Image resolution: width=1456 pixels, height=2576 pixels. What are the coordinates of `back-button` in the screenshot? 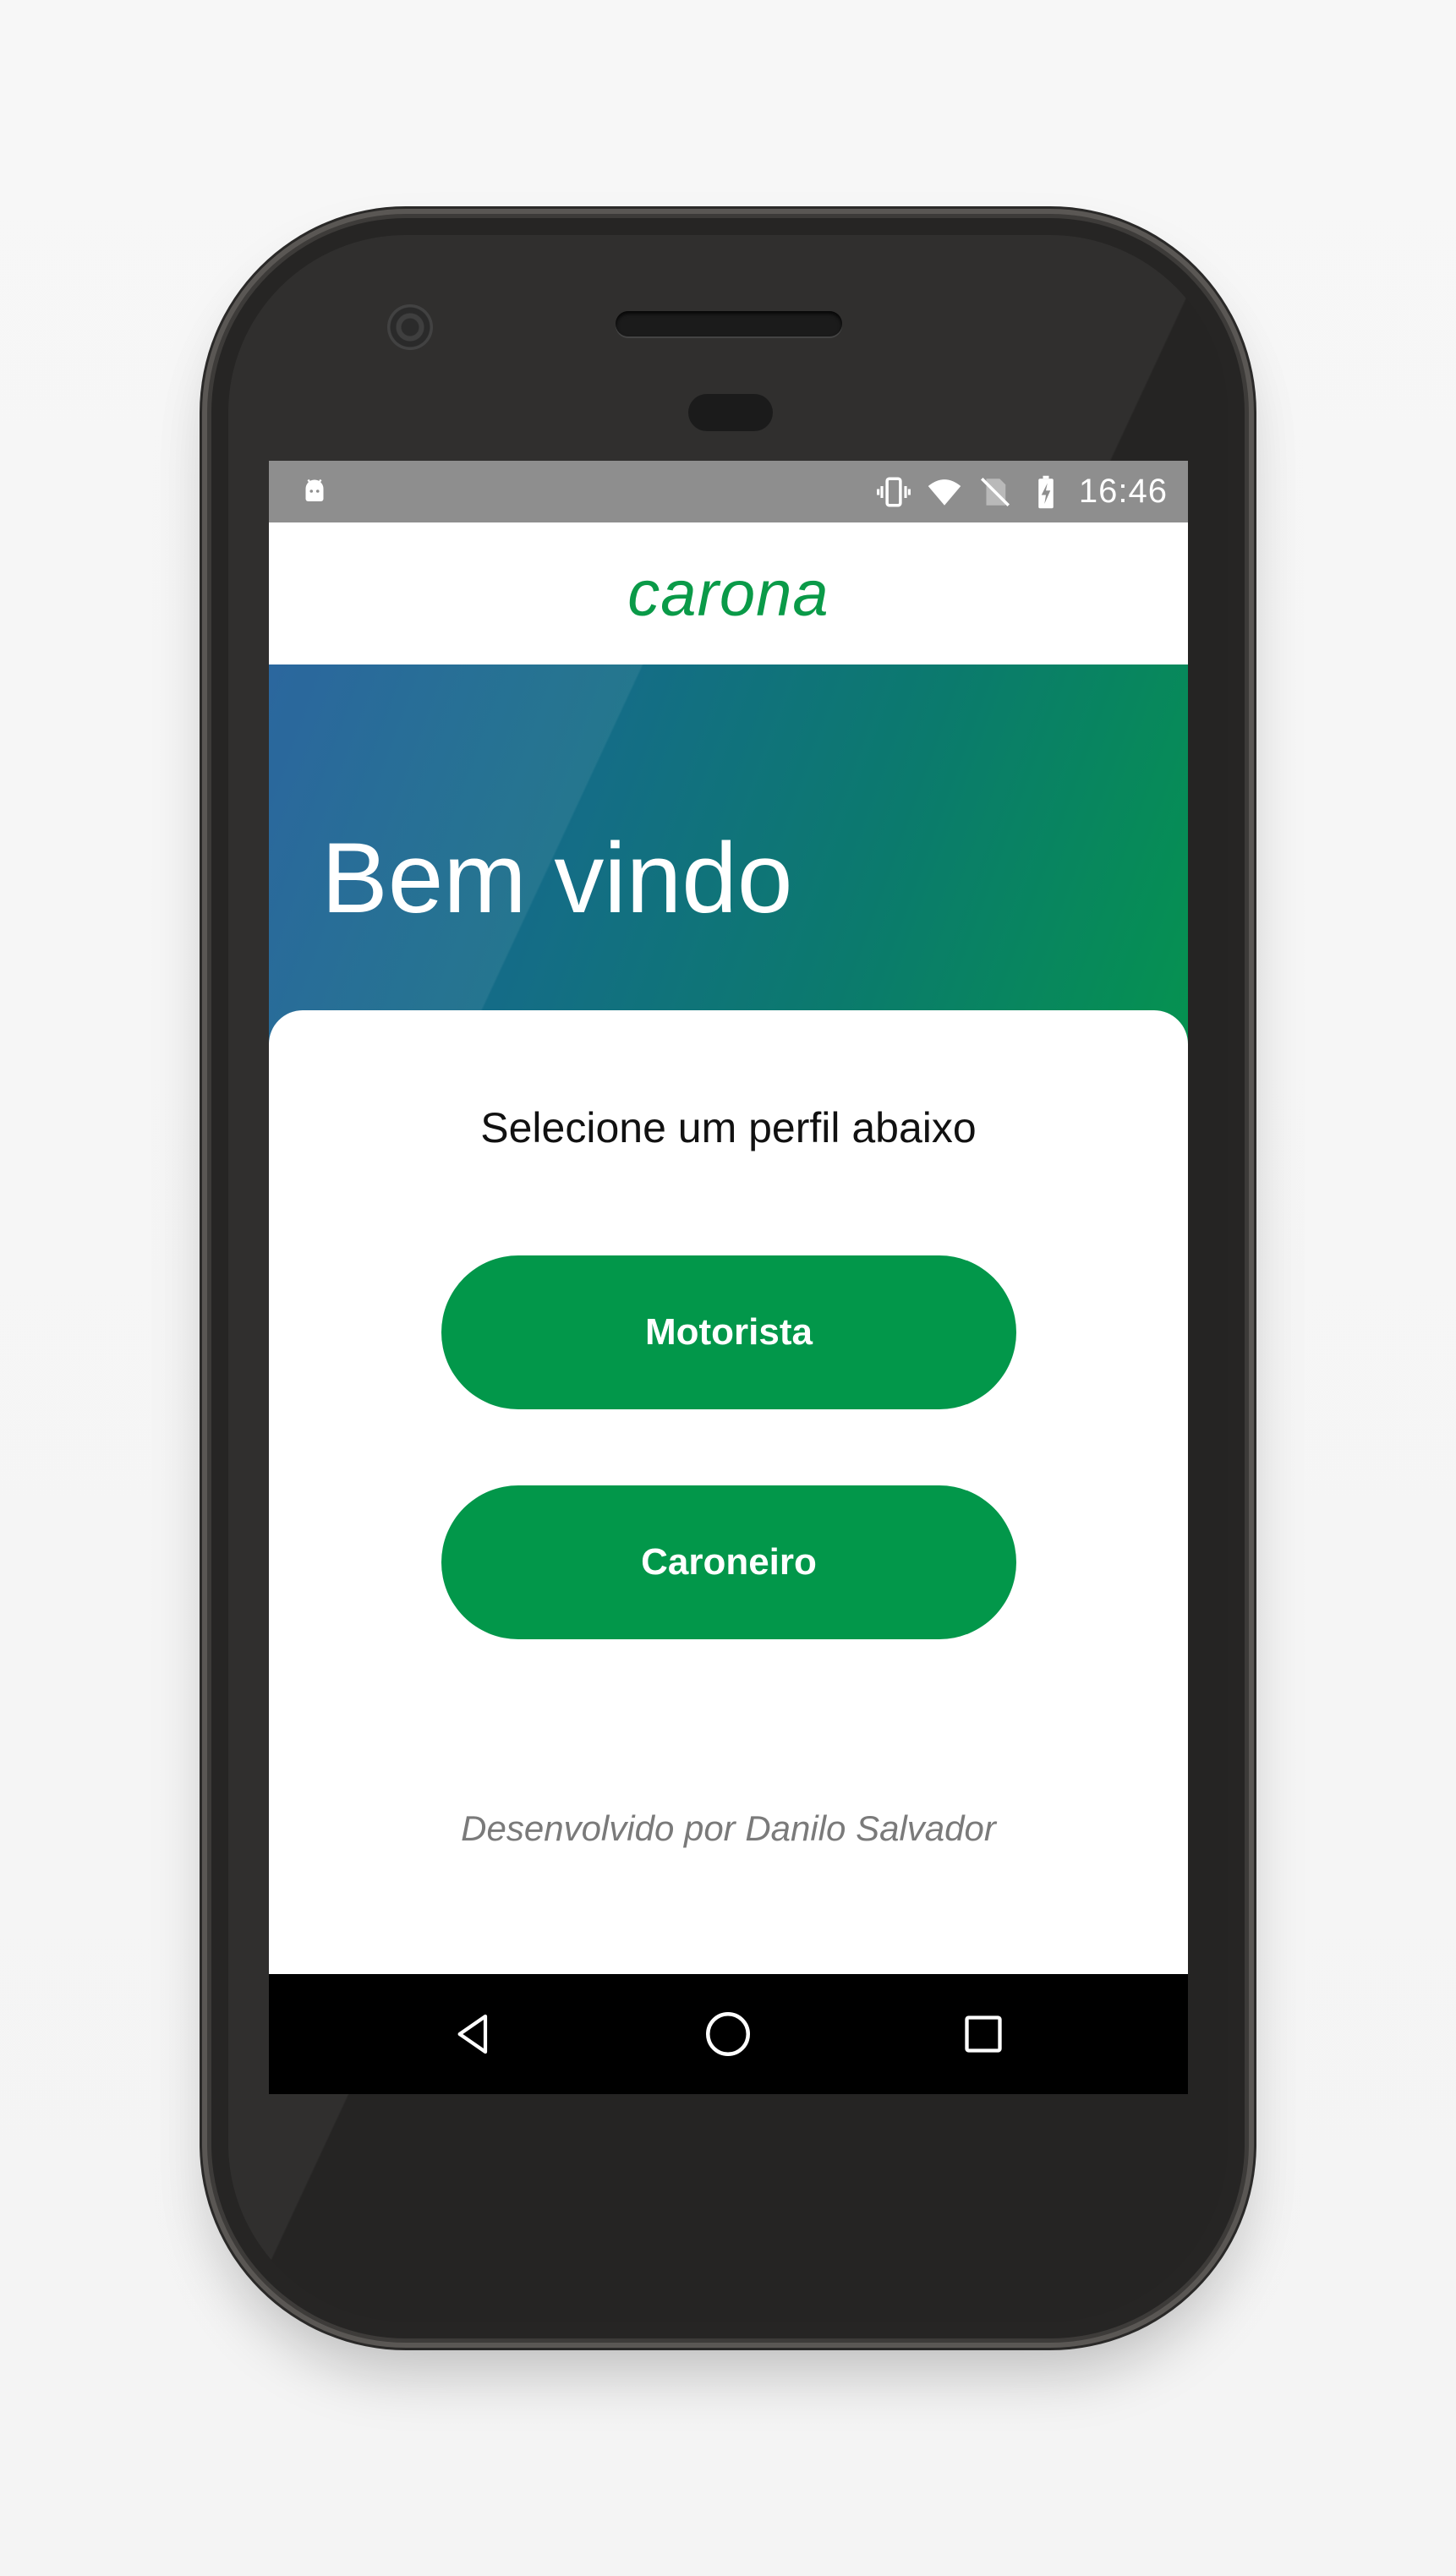 It's located at (474, 2034).